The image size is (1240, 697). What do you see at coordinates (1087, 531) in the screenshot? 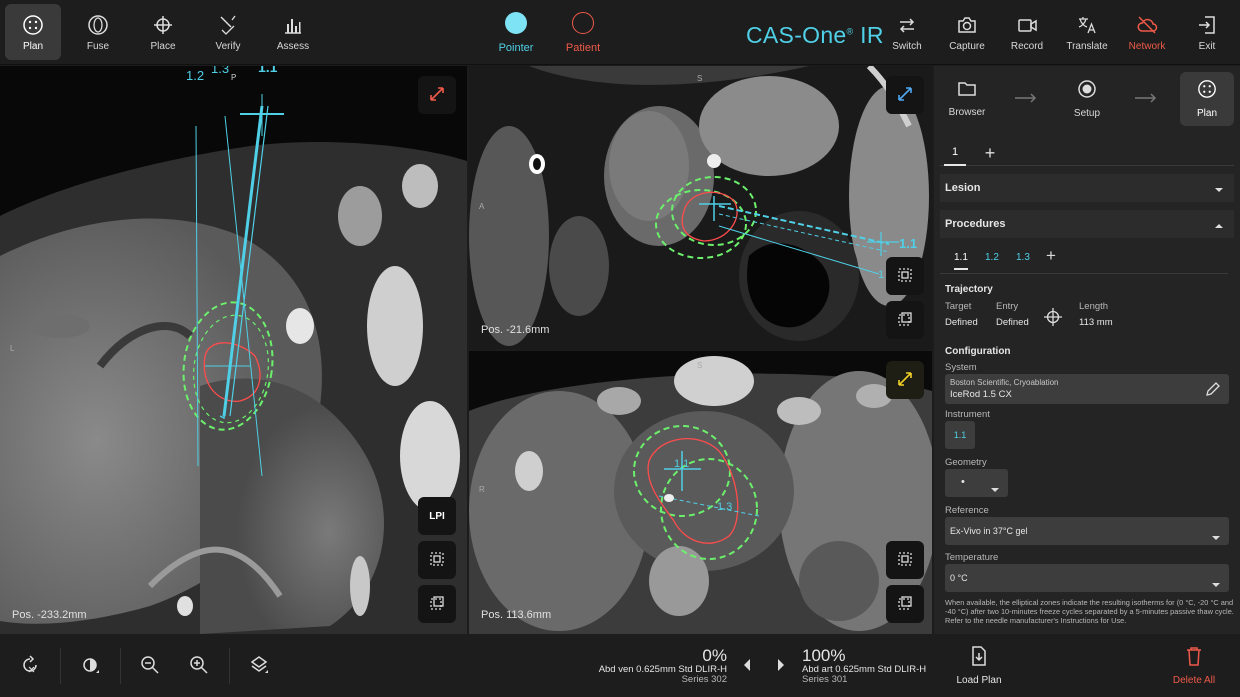
I see `reference-select: Ex-Vivo in 37°C gel` at bounding box center [1087, 531].